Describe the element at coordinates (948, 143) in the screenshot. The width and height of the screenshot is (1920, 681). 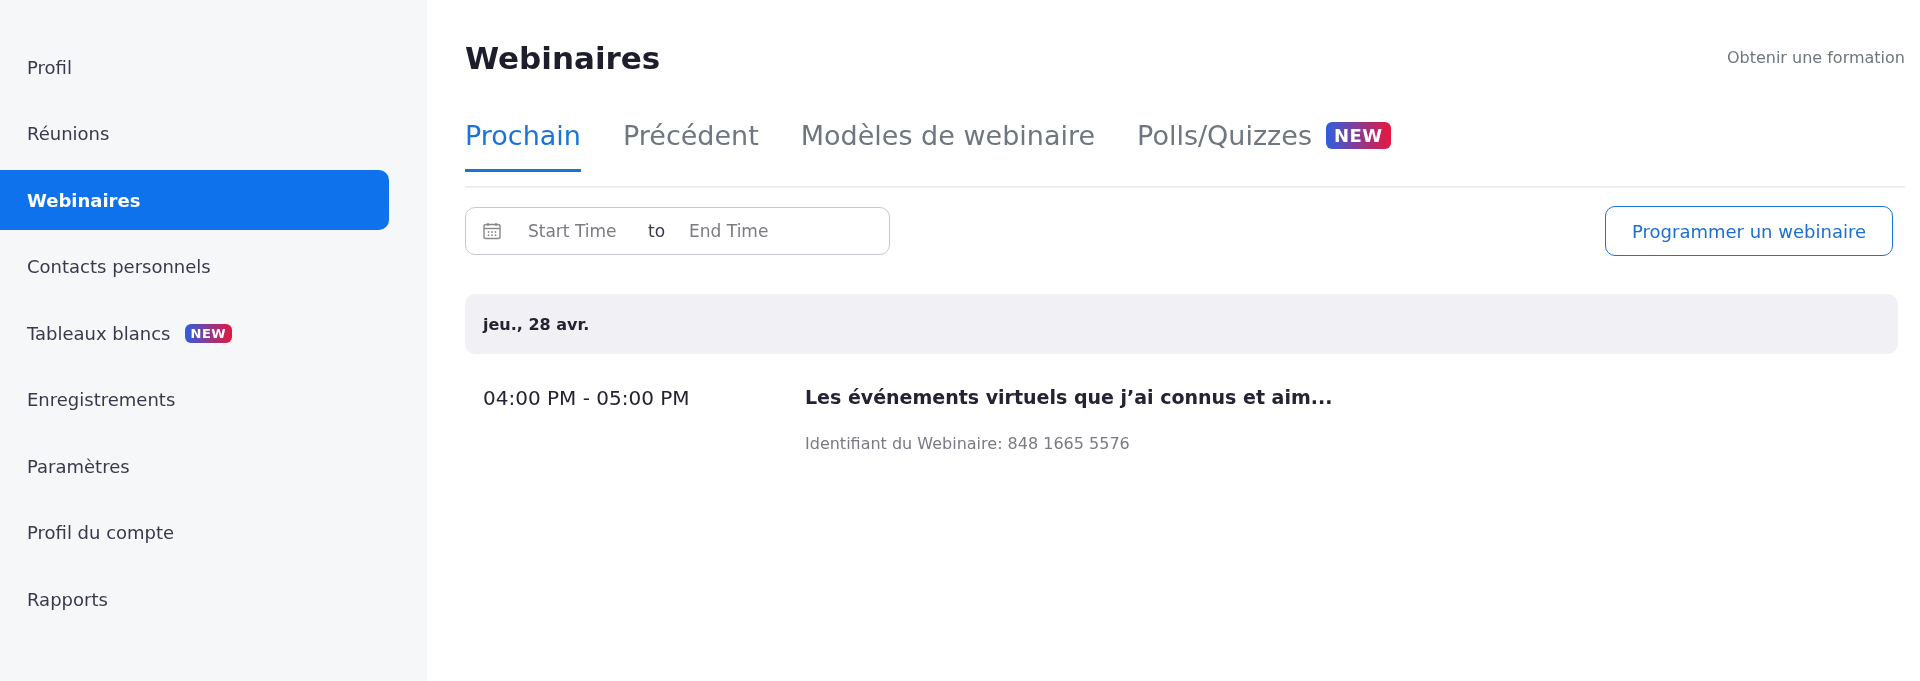
I see `tab: Modèles de webinaire` at that location.